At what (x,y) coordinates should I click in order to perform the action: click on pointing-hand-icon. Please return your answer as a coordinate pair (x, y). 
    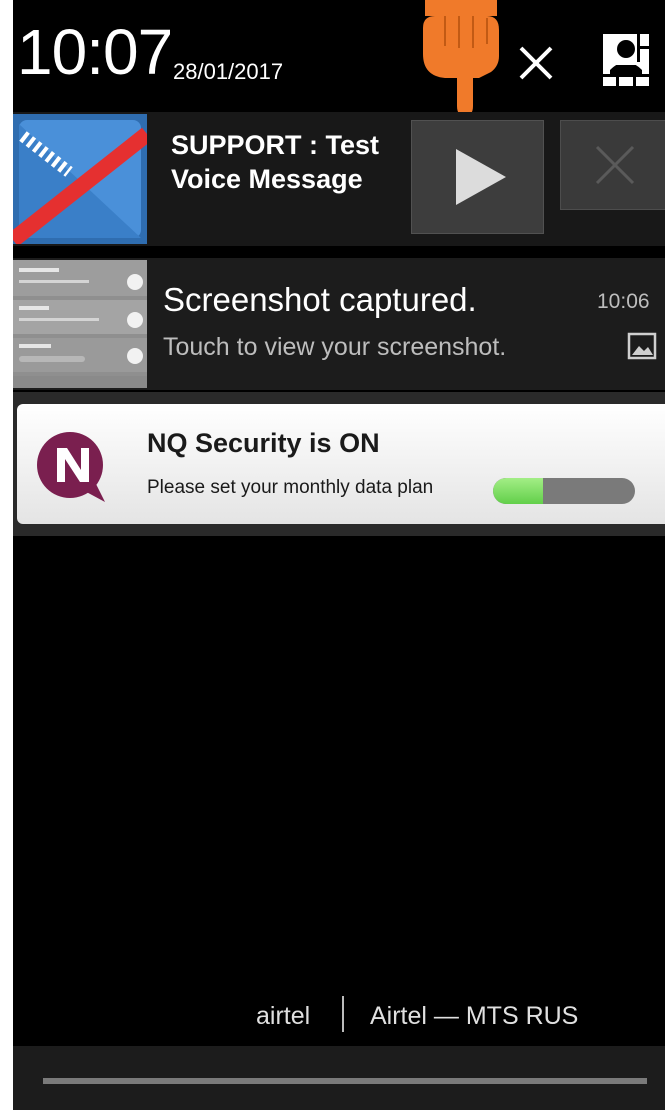
    Looking at the image, I should click on (461, 58).